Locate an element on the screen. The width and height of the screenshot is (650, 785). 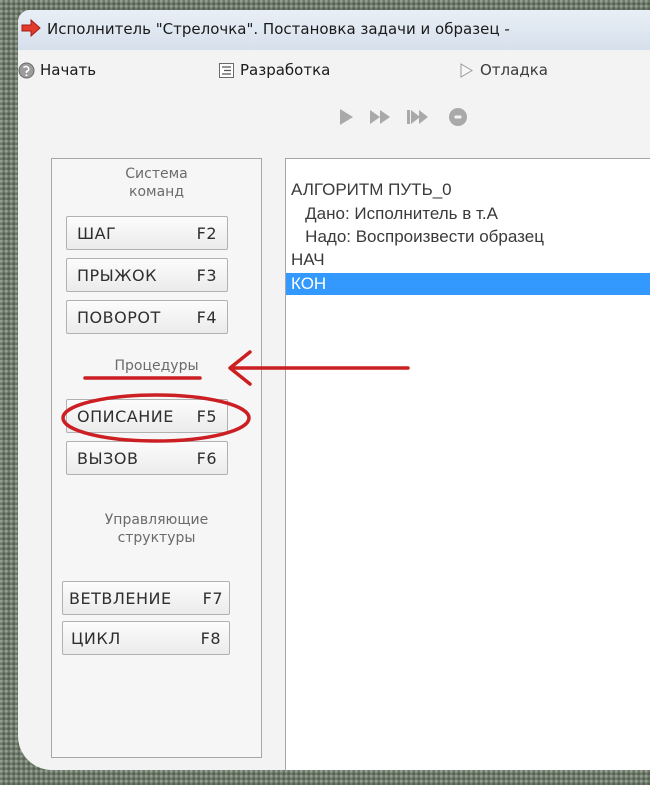
call-button: ВЫЗОВ F6 is located at coordinates (147, 458).